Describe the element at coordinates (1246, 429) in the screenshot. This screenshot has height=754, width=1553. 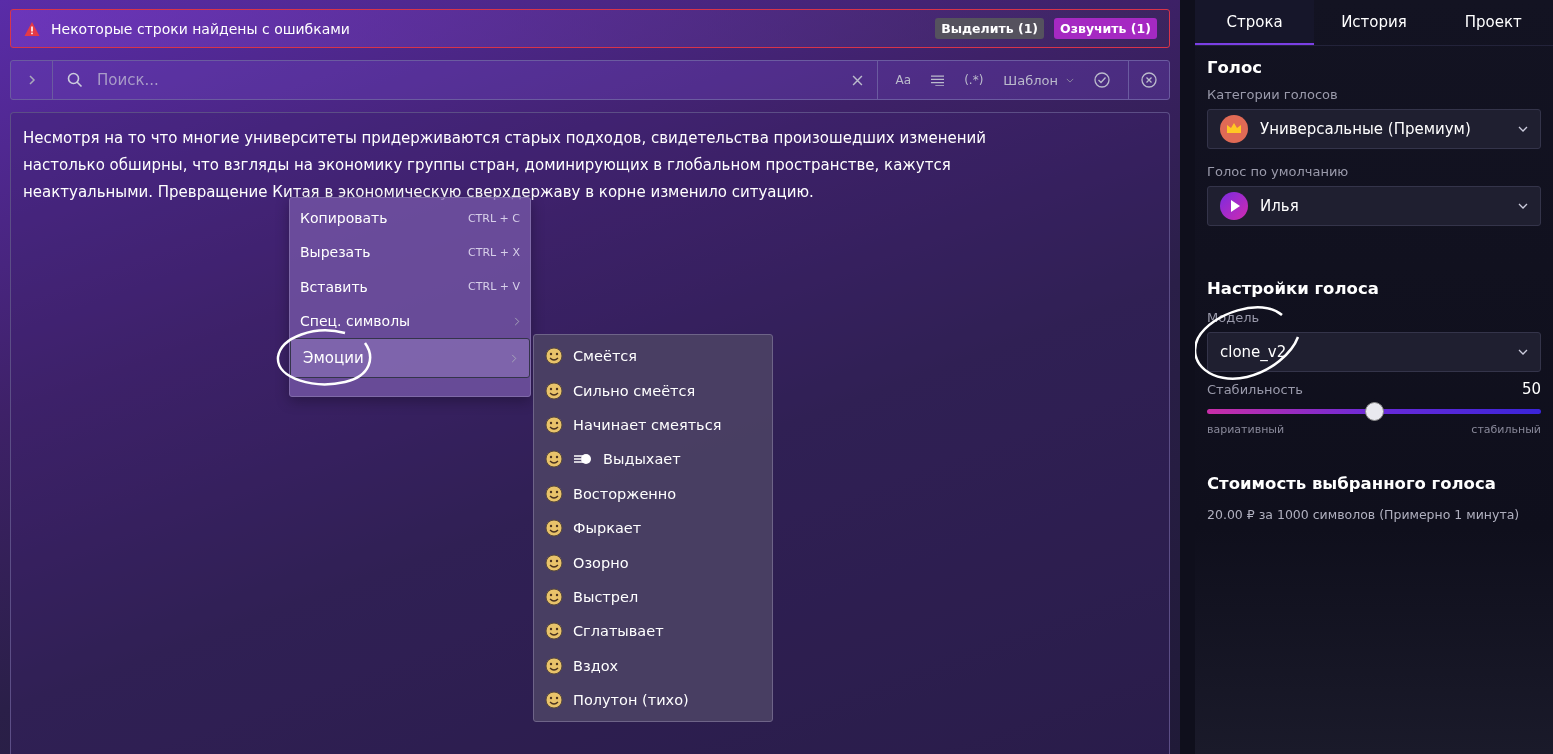
I see `slider-min-label: вариативный` at that location.